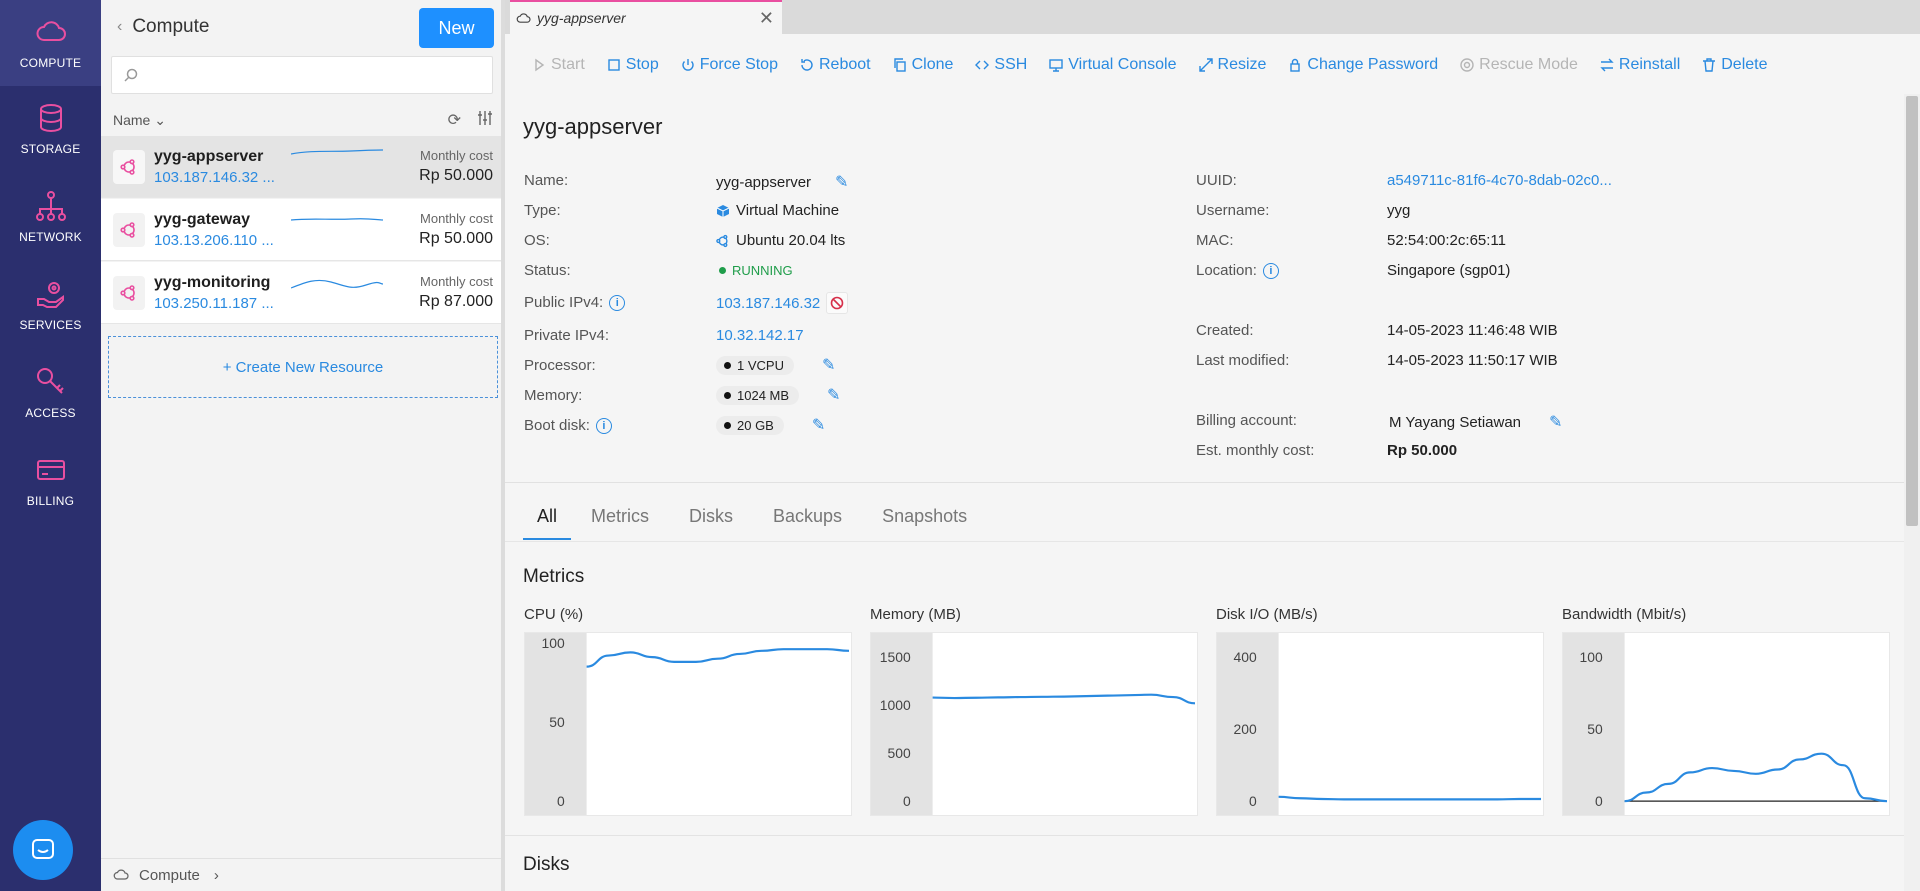 The image size is (1920, 891). Describe the element at coordinates (1380, 724) in the screenshot. I see `metric-plot: 400 200 0` at that location.